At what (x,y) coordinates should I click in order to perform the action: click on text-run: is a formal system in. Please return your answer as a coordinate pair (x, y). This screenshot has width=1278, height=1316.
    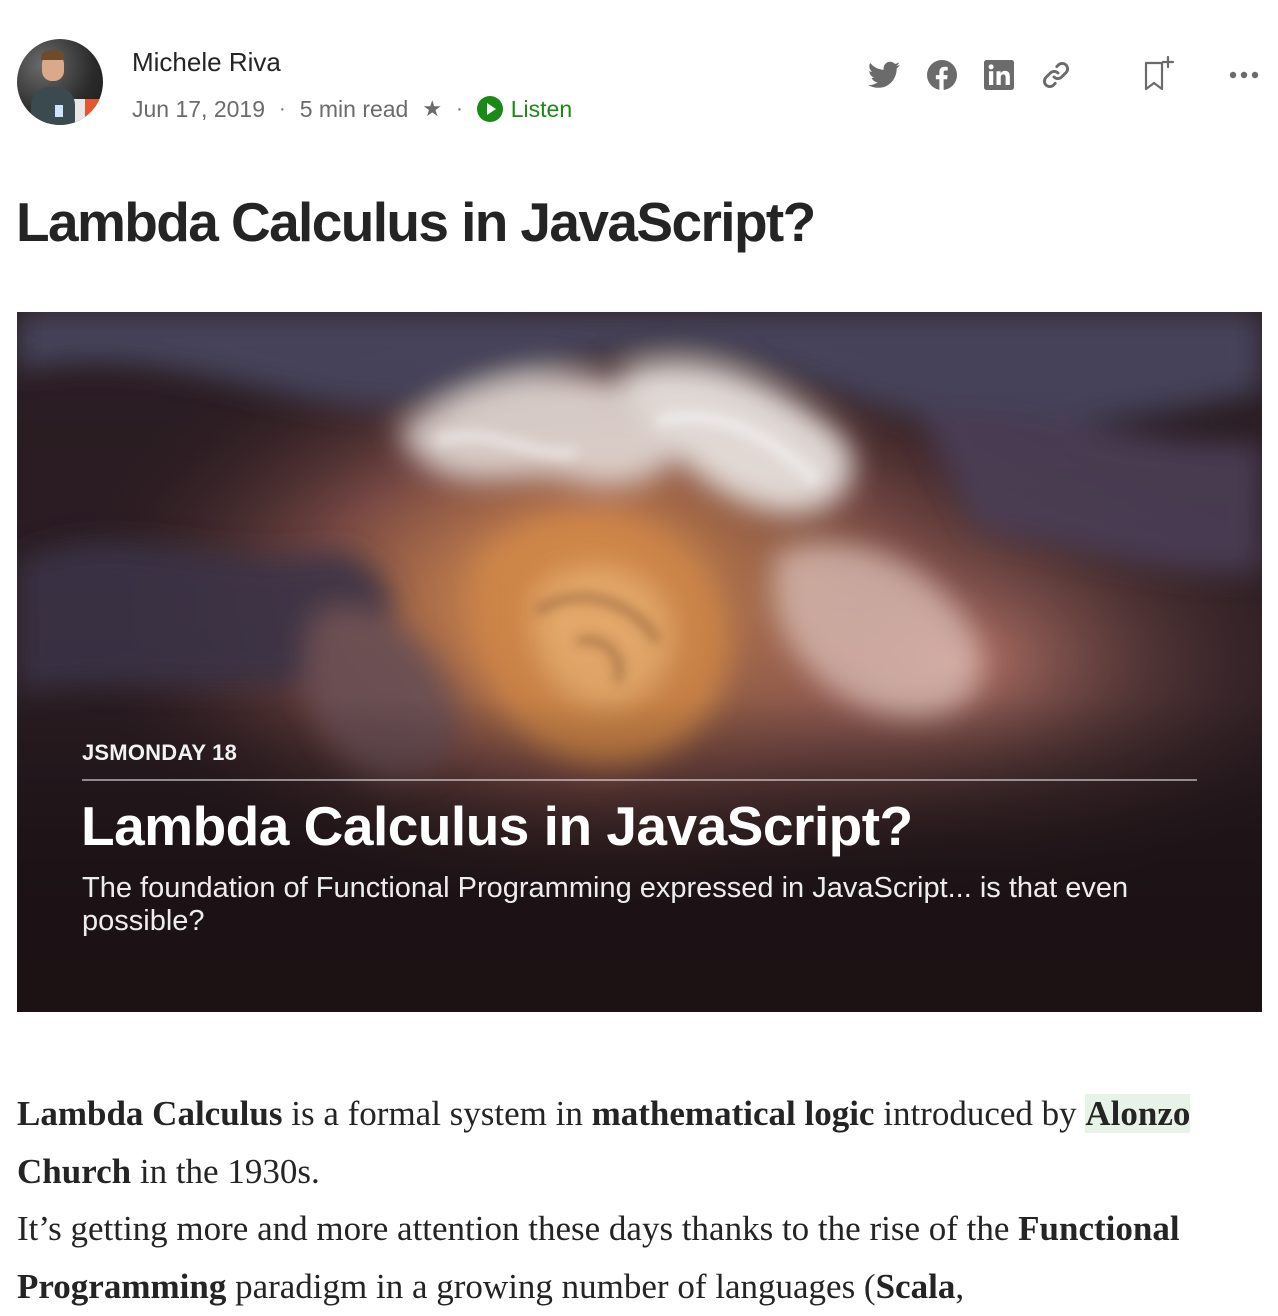
    Looking at the image, I should click on (437, 1113).